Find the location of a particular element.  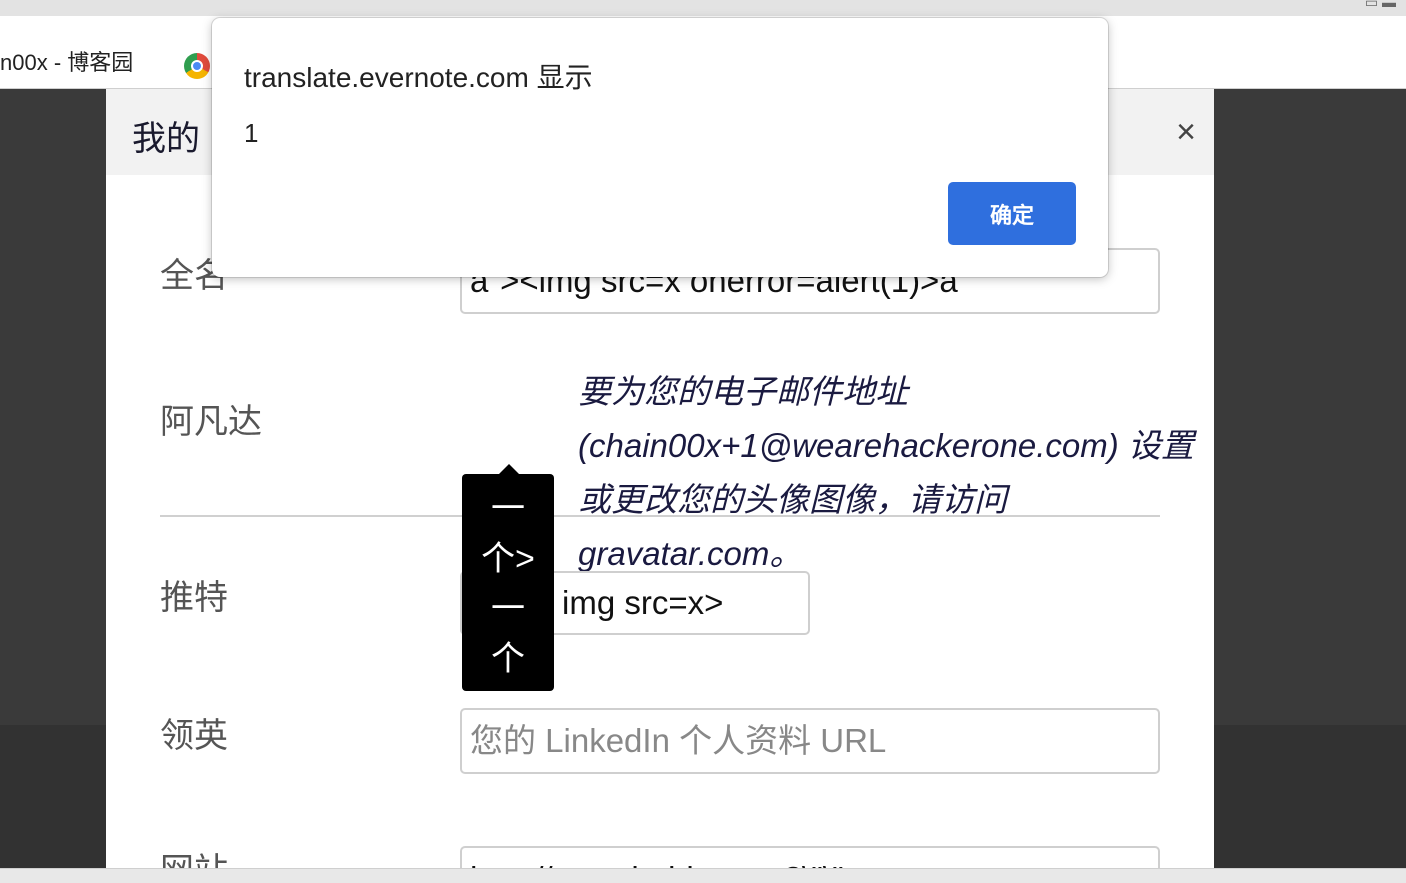

section-divider is located at coordinates (660, 516).